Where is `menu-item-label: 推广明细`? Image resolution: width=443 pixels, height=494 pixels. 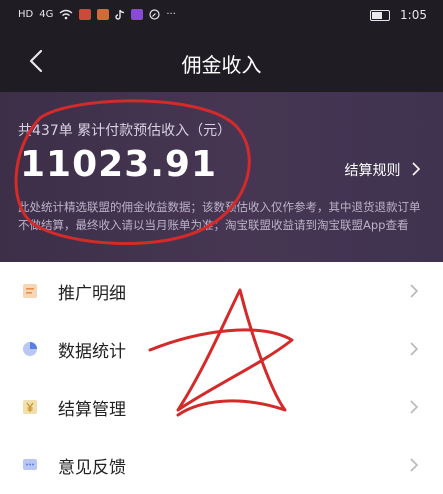
menu-item-label: 推广明细 is located at coordinates (92, 294).